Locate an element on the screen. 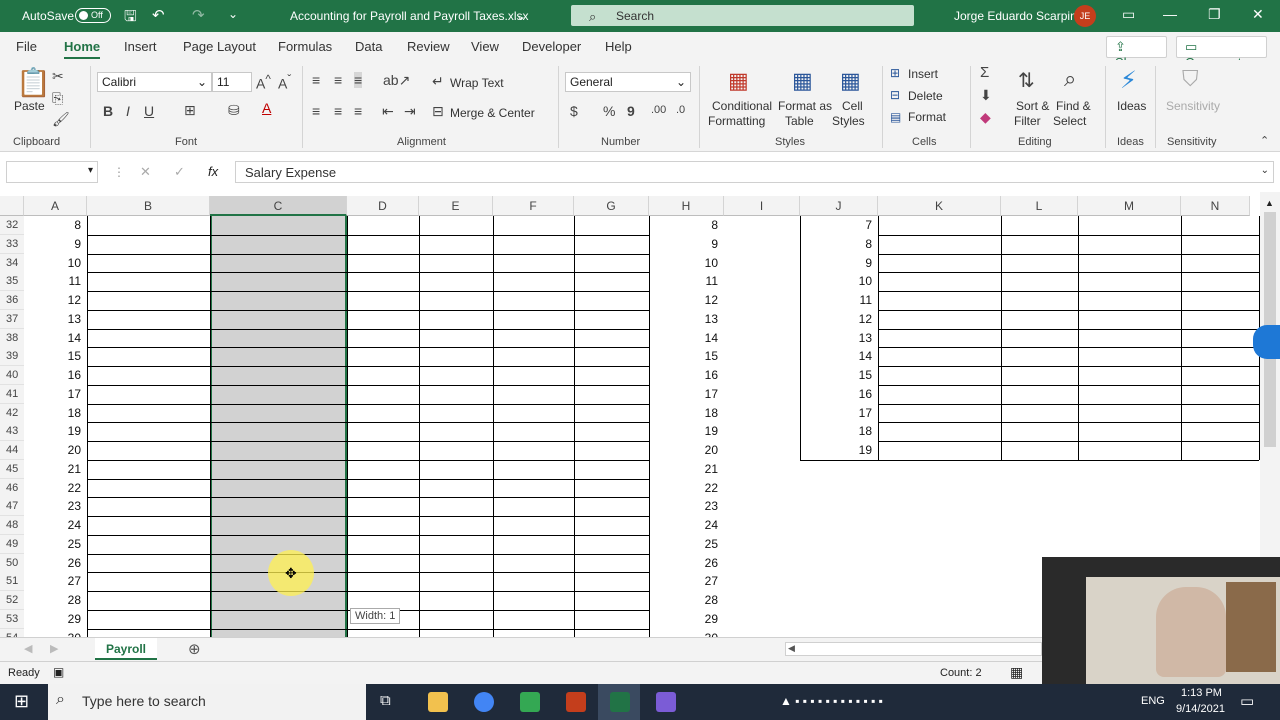  cell-a: 19 is located at coordinates (55, 431).